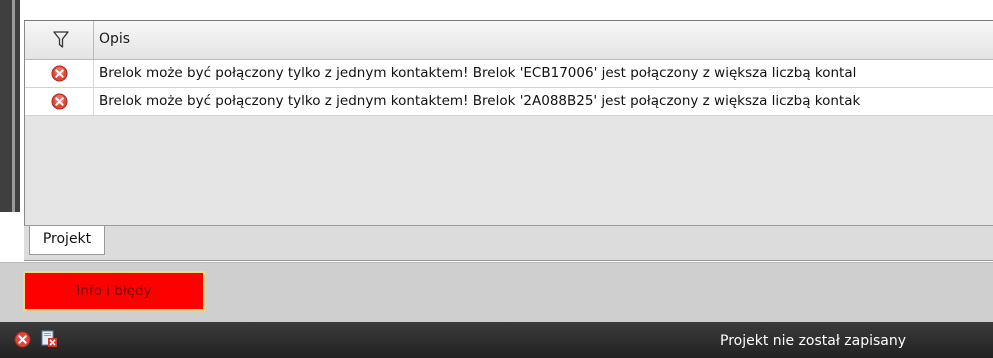 This screenshot has width=993, height=358. Describe the element at coordinates (509, 40) in the screenshot. I see `grid-header: Opis` at that location.